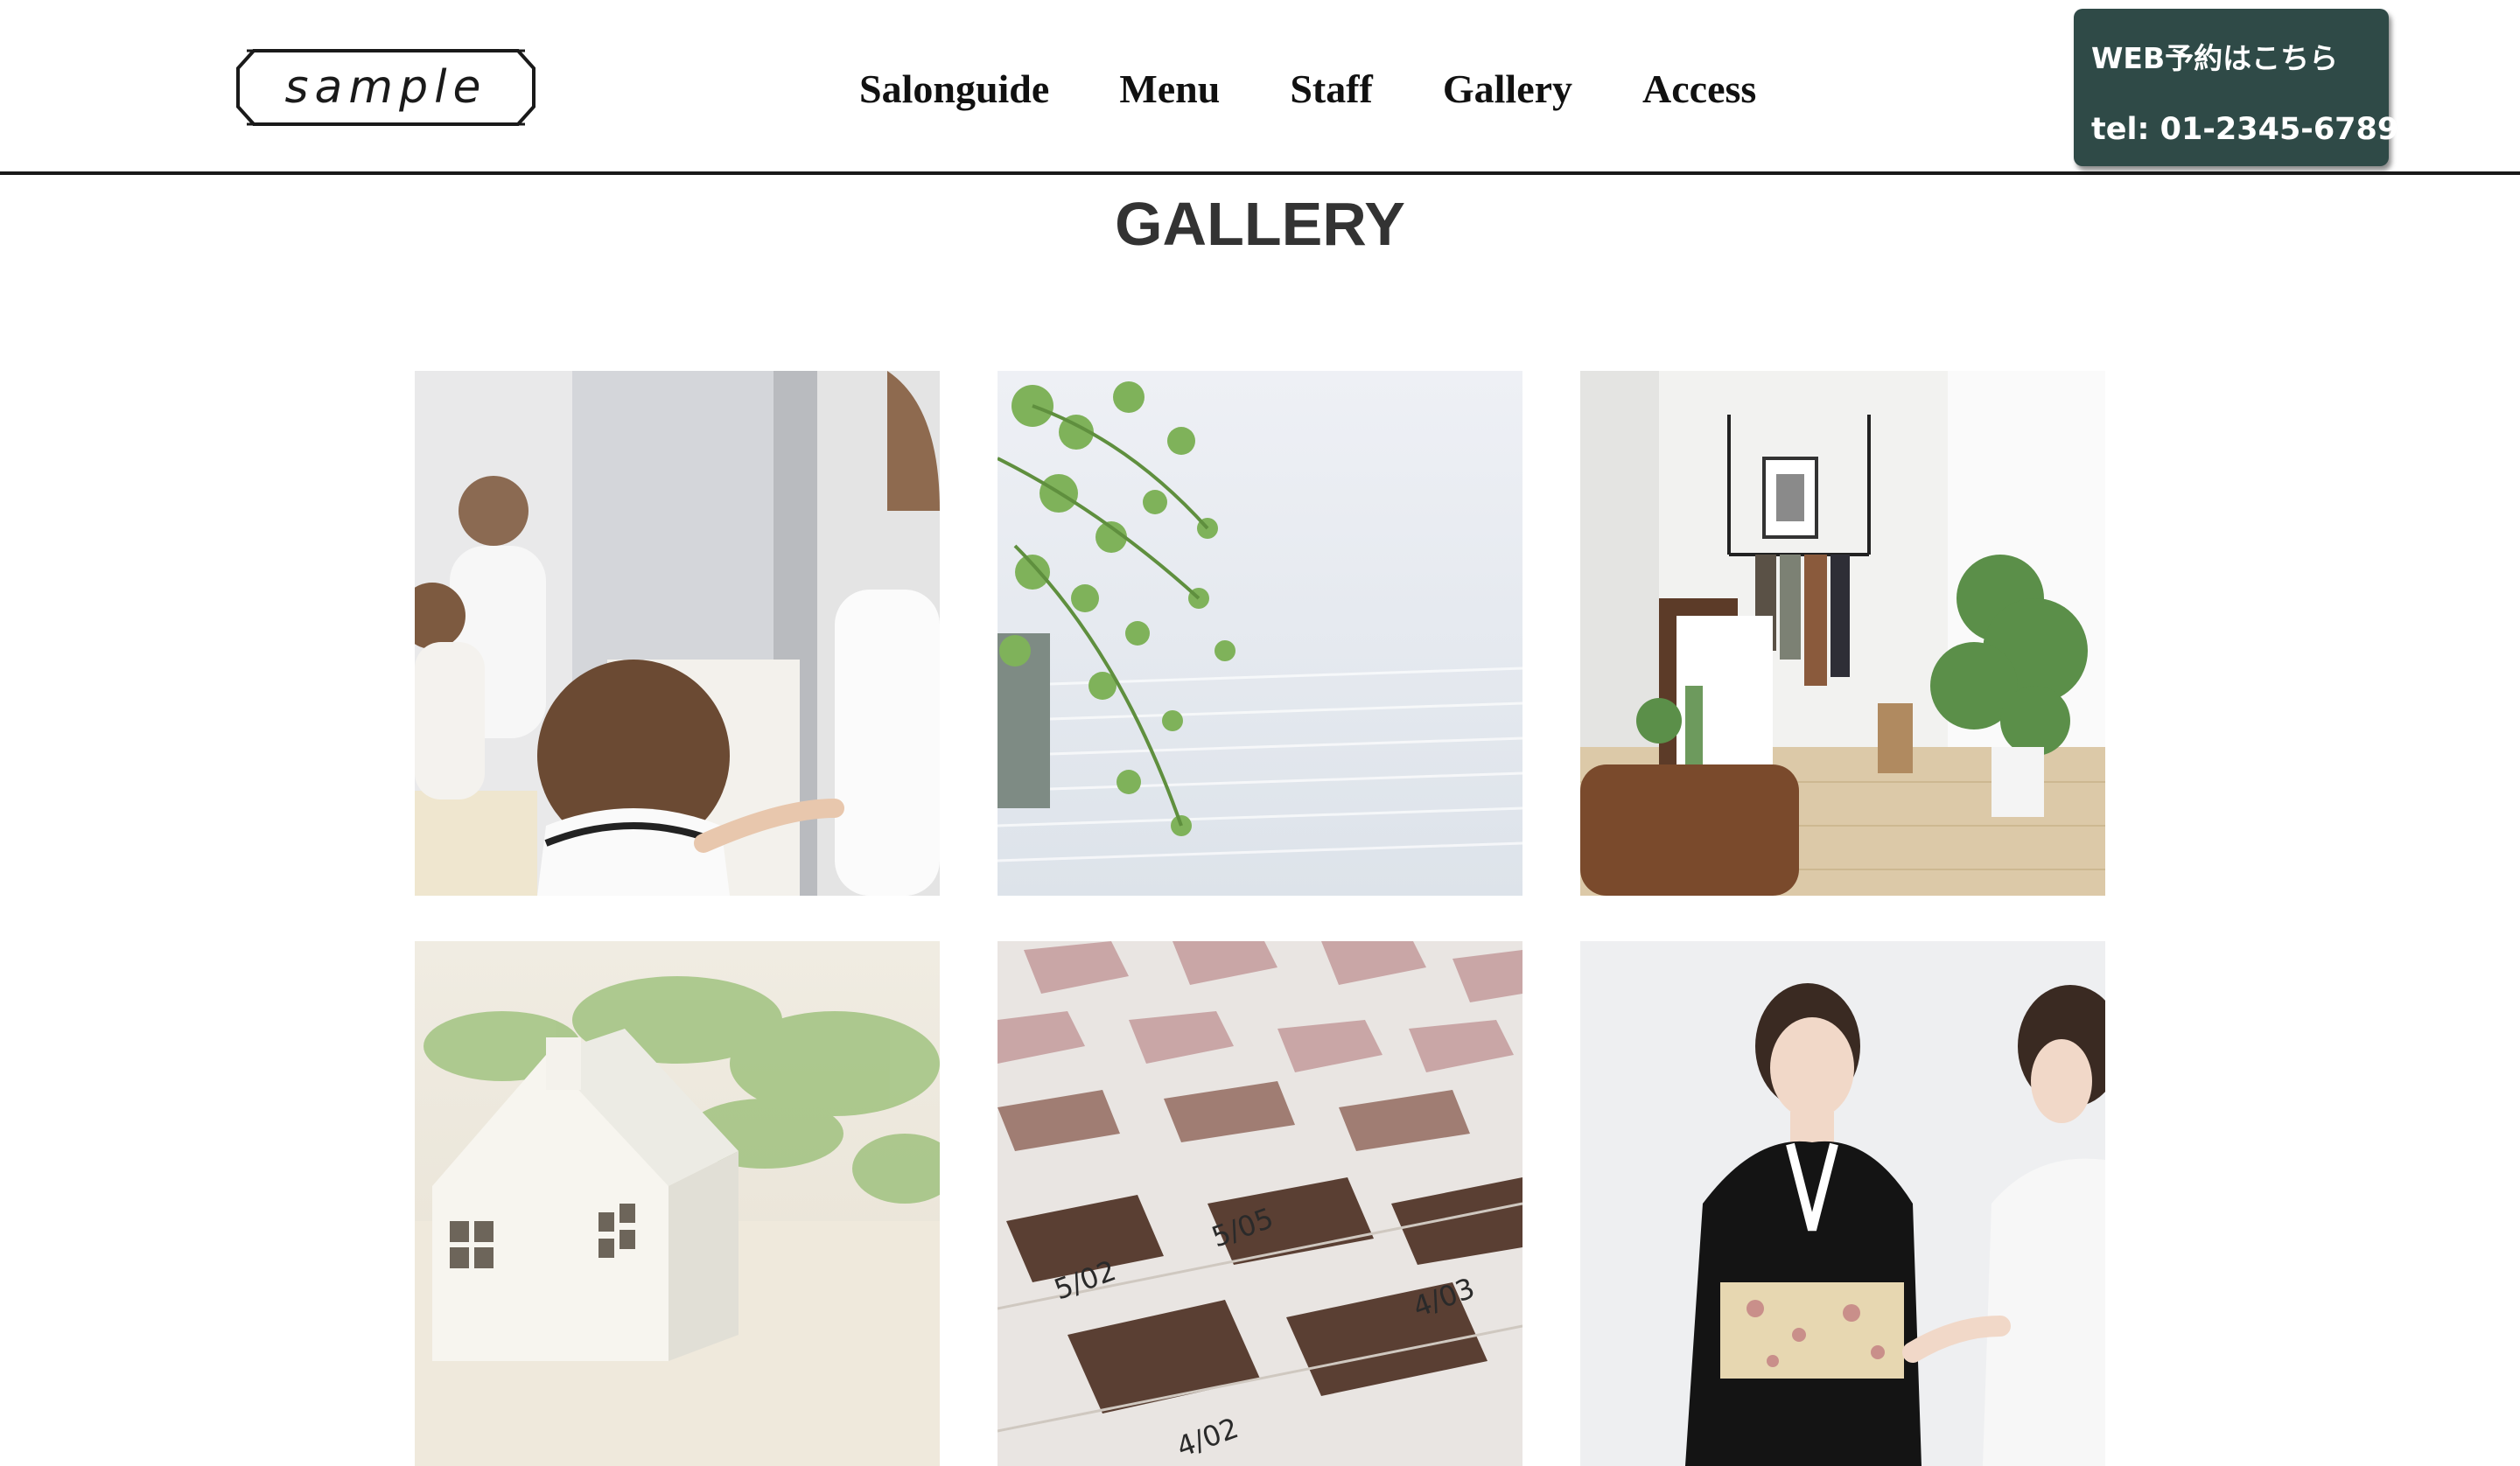 Image resolution: width=2520 pixels, height=1466 pixels. What do you see at coordinates (954, 89) in the screenshot?
I see `nav-salonguide: Salonguide` at bounding box center [954, 89].